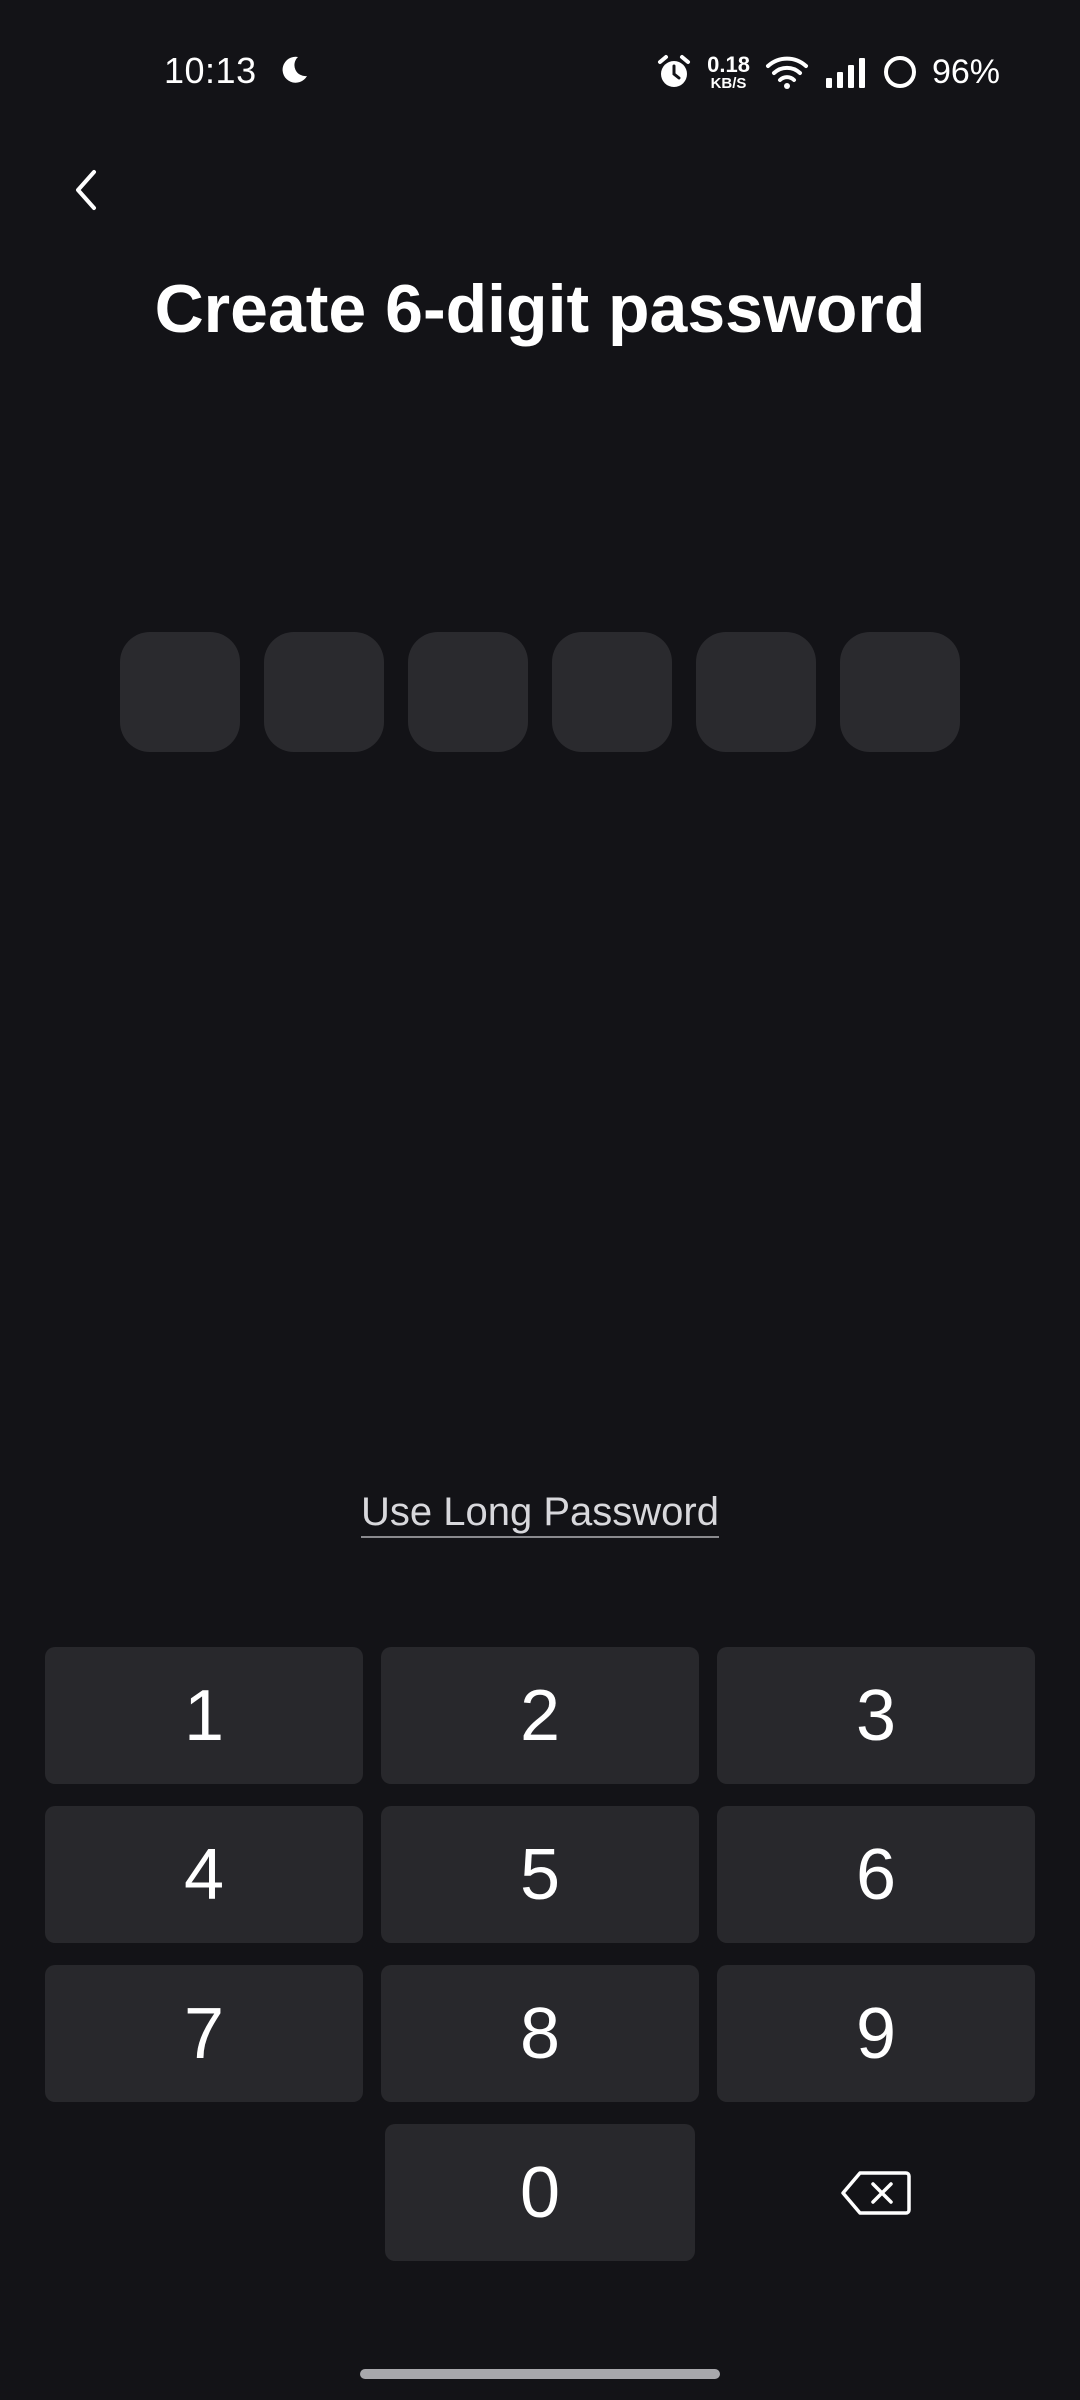 This screenshot has height=2400, width=1080. What do you see at coordinates (204, 1715) in the screenshot?
I see `key-1: 1` at bounding box center [204, 1715].